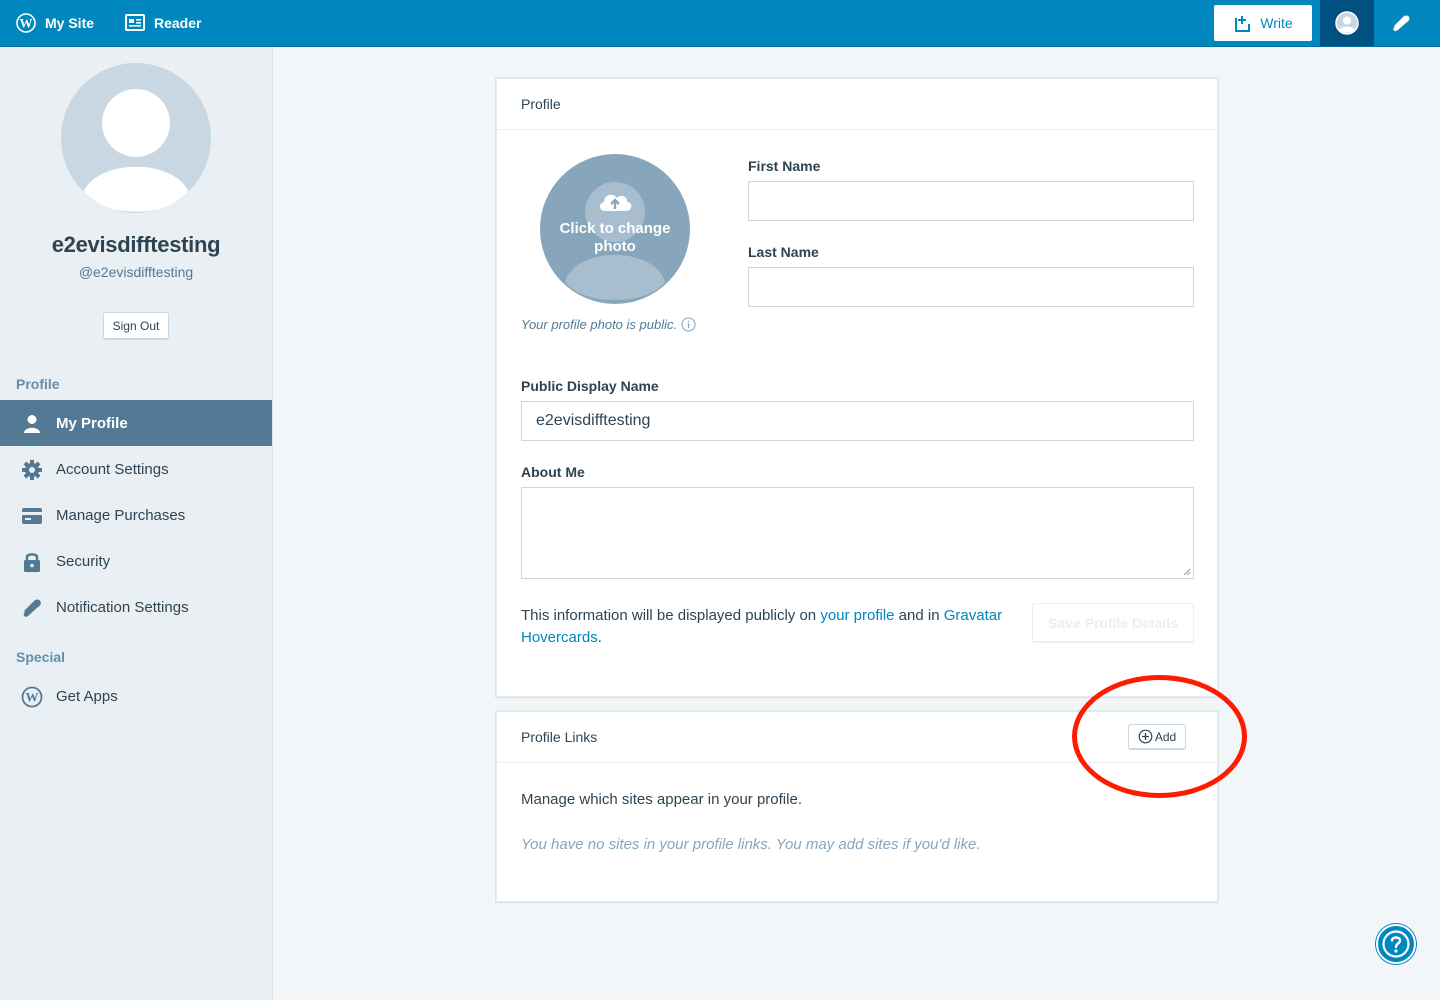  I want to click on sidebar-item-label: Get Apps, so click(87, 696).